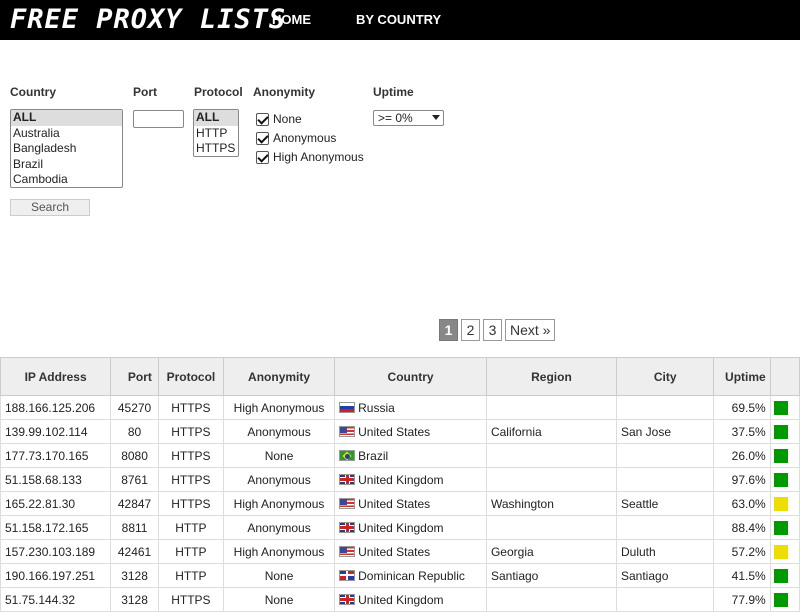  What do you see at coordinates (66, 118) in the screenshot?
I see `country-option: ALL` at bounding box center [66, 118].